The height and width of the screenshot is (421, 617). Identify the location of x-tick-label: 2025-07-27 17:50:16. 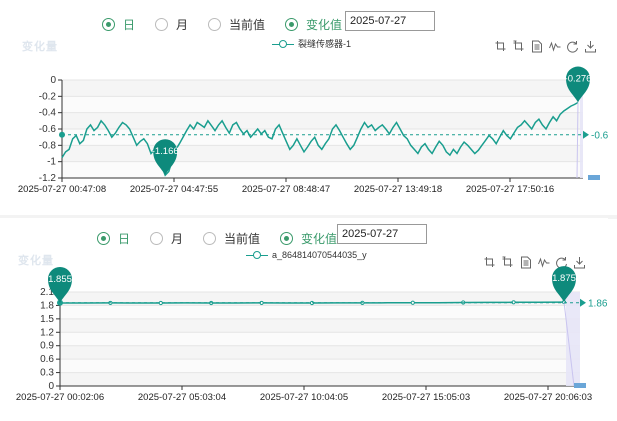
(510, 189).